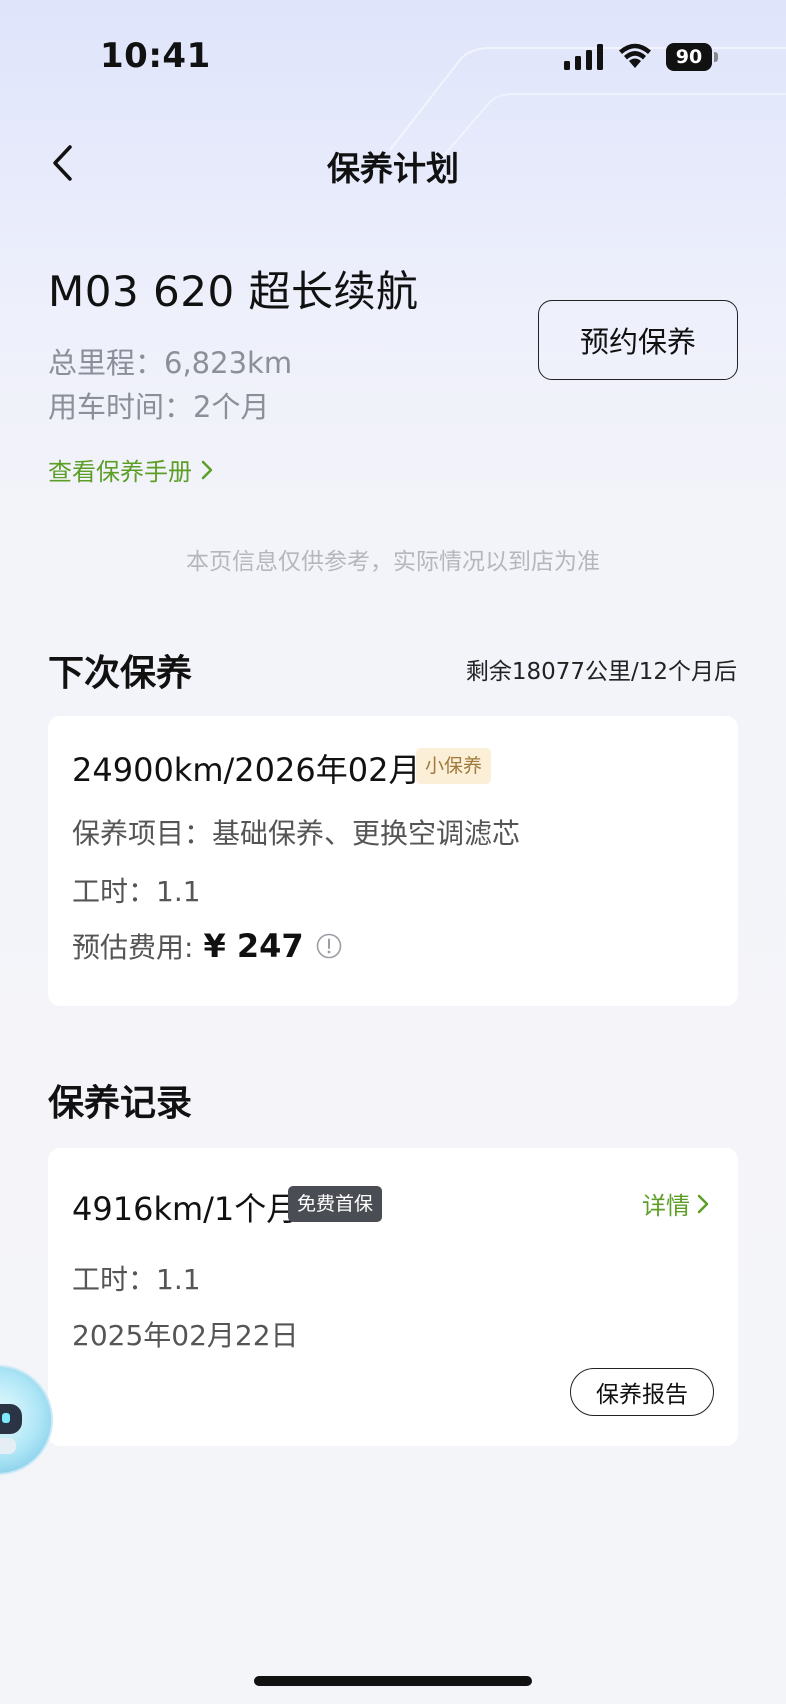 The image size is (786, 1704). Describe the element at coordinates (666, 1206) in the screenshot. I see `detail-link-label: 详情` at that location.